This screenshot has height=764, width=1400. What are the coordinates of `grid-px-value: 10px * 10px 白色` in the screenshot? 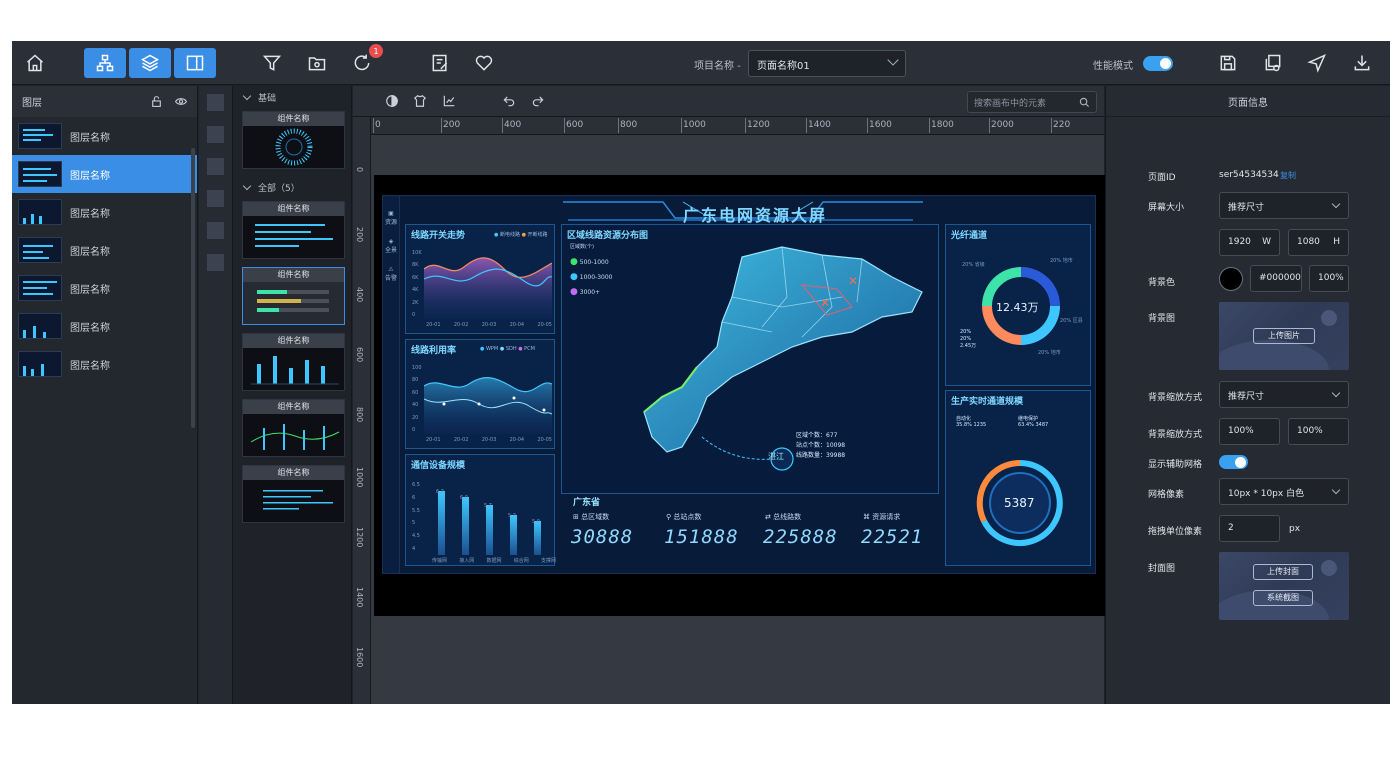 It's located at (1266, 494).